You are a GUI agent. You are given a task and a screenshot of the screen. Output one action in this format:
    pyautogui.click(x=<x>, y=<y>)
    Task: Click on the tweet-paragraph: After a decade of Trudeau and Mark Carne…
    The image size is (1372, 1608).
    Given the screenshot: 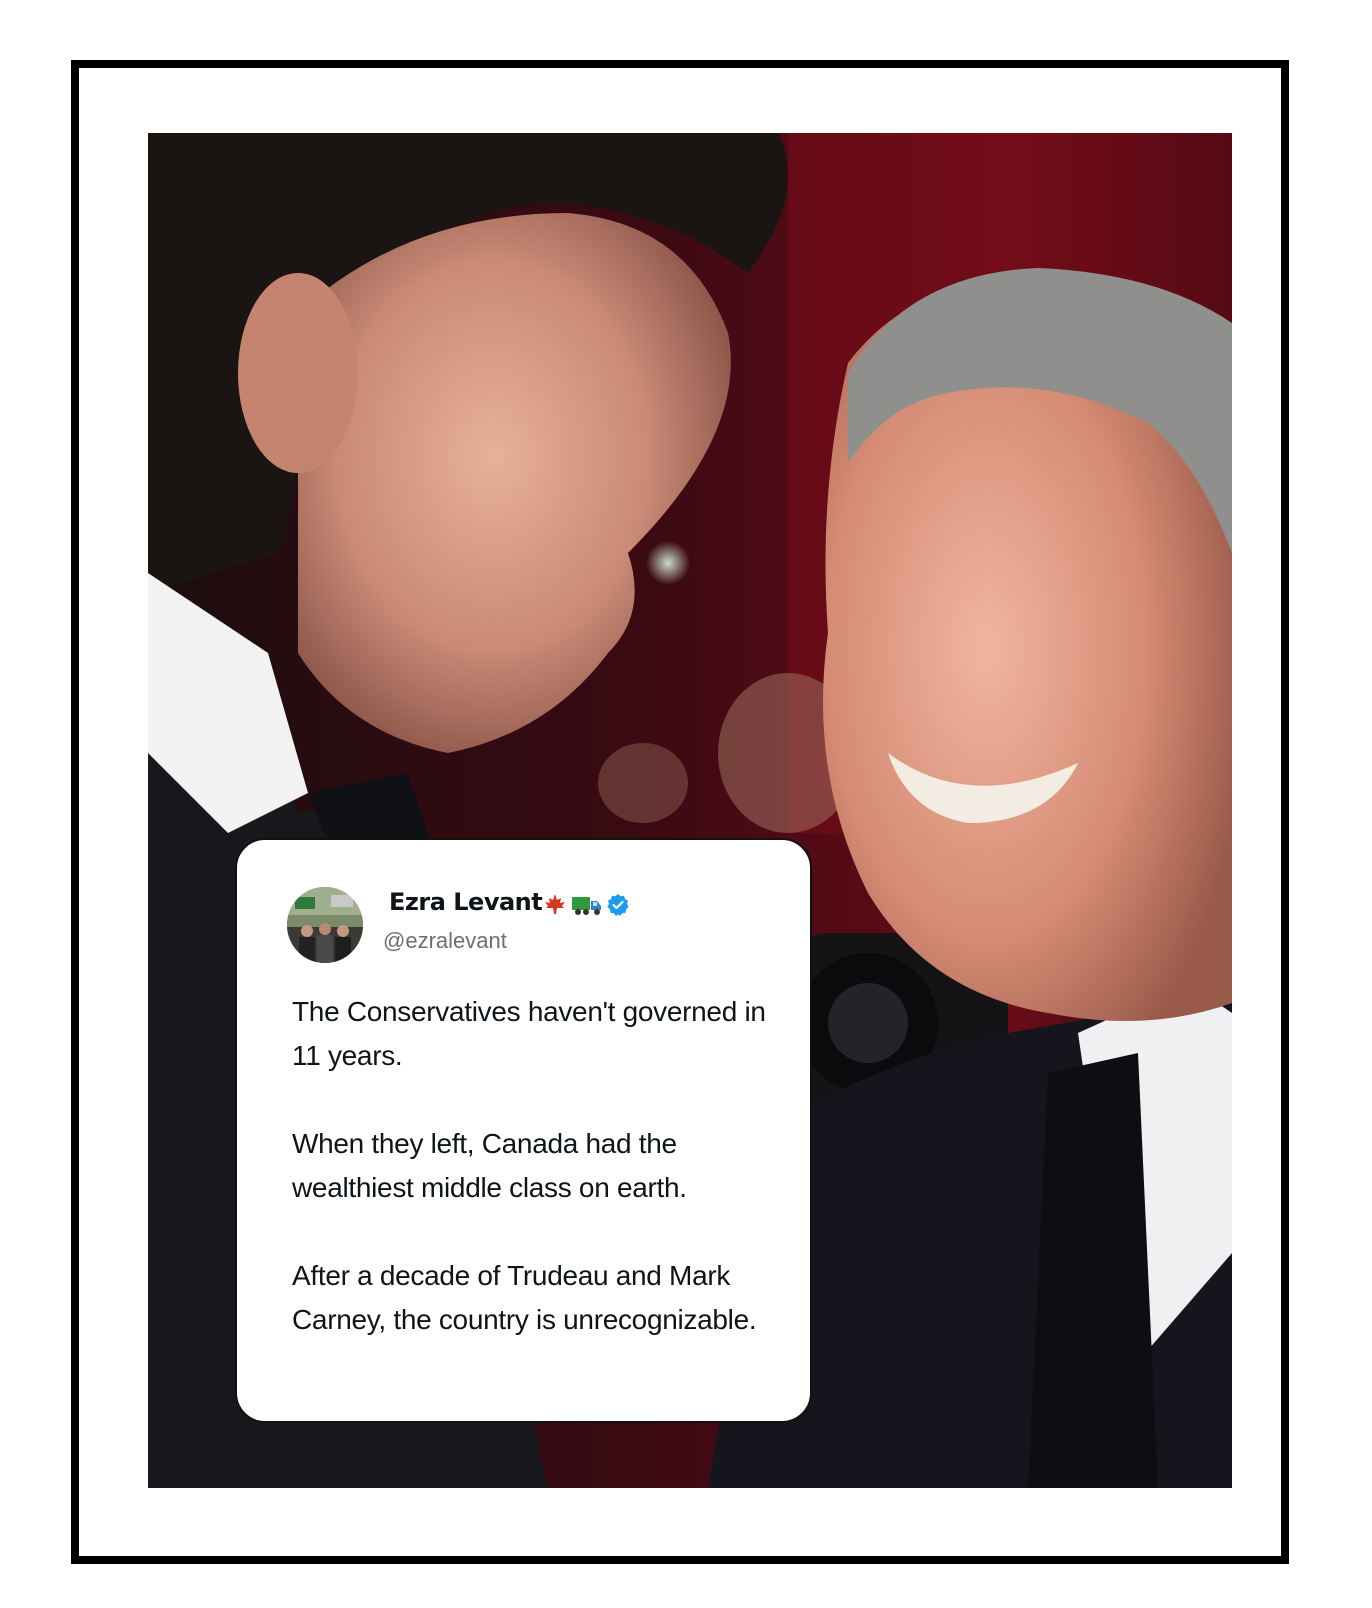 What is the action you would take?
    pyautogui.click(x=524, y=1297)
    